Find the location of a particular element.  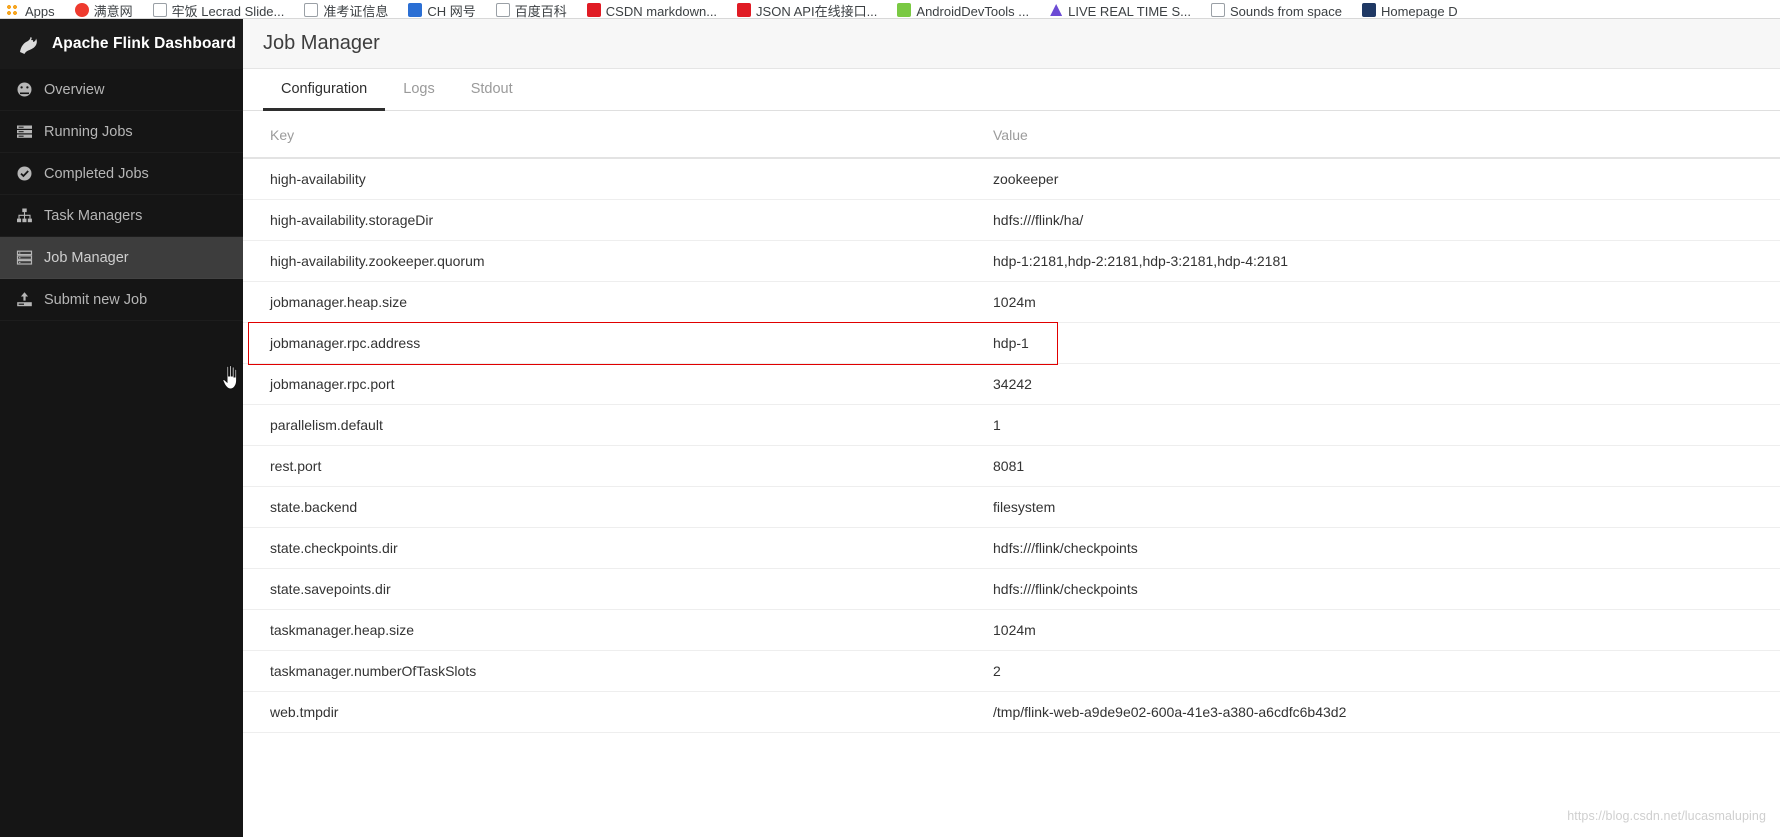

config-key-cell: parallelism.default is located at coordinates (604, 425).